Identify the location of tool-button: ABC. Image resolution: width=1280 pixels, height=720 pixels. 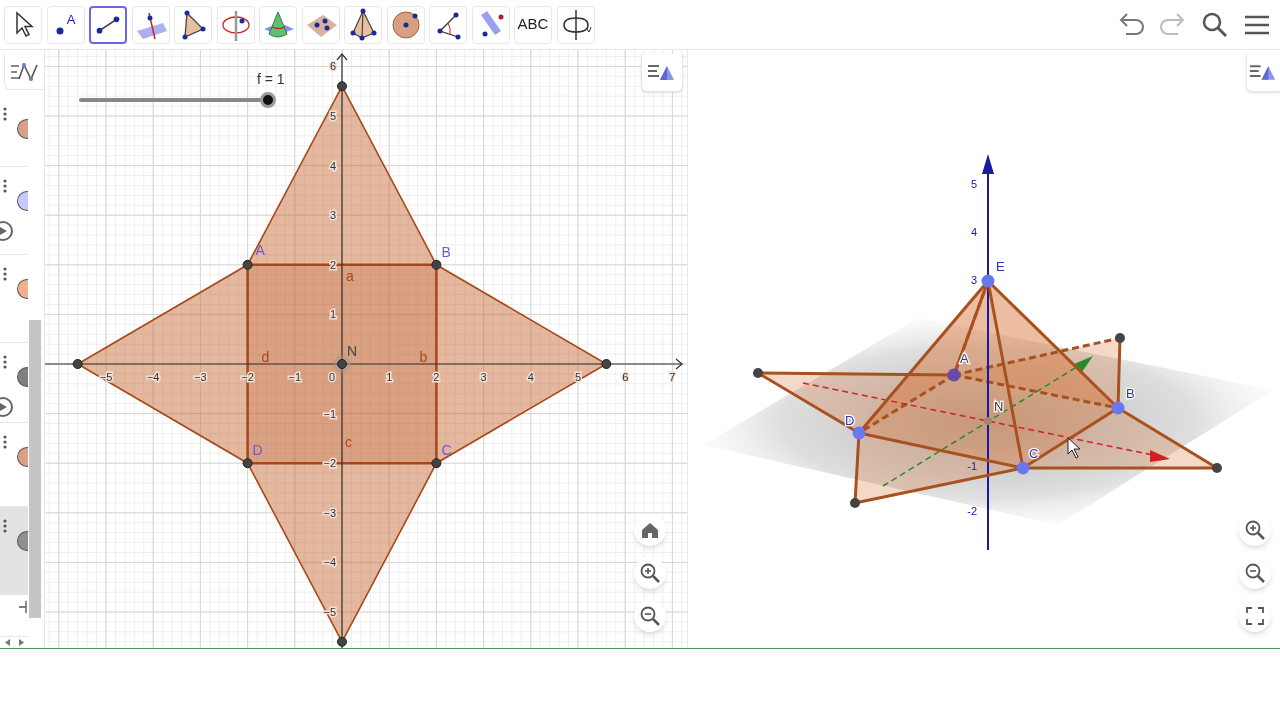
(533, 24).